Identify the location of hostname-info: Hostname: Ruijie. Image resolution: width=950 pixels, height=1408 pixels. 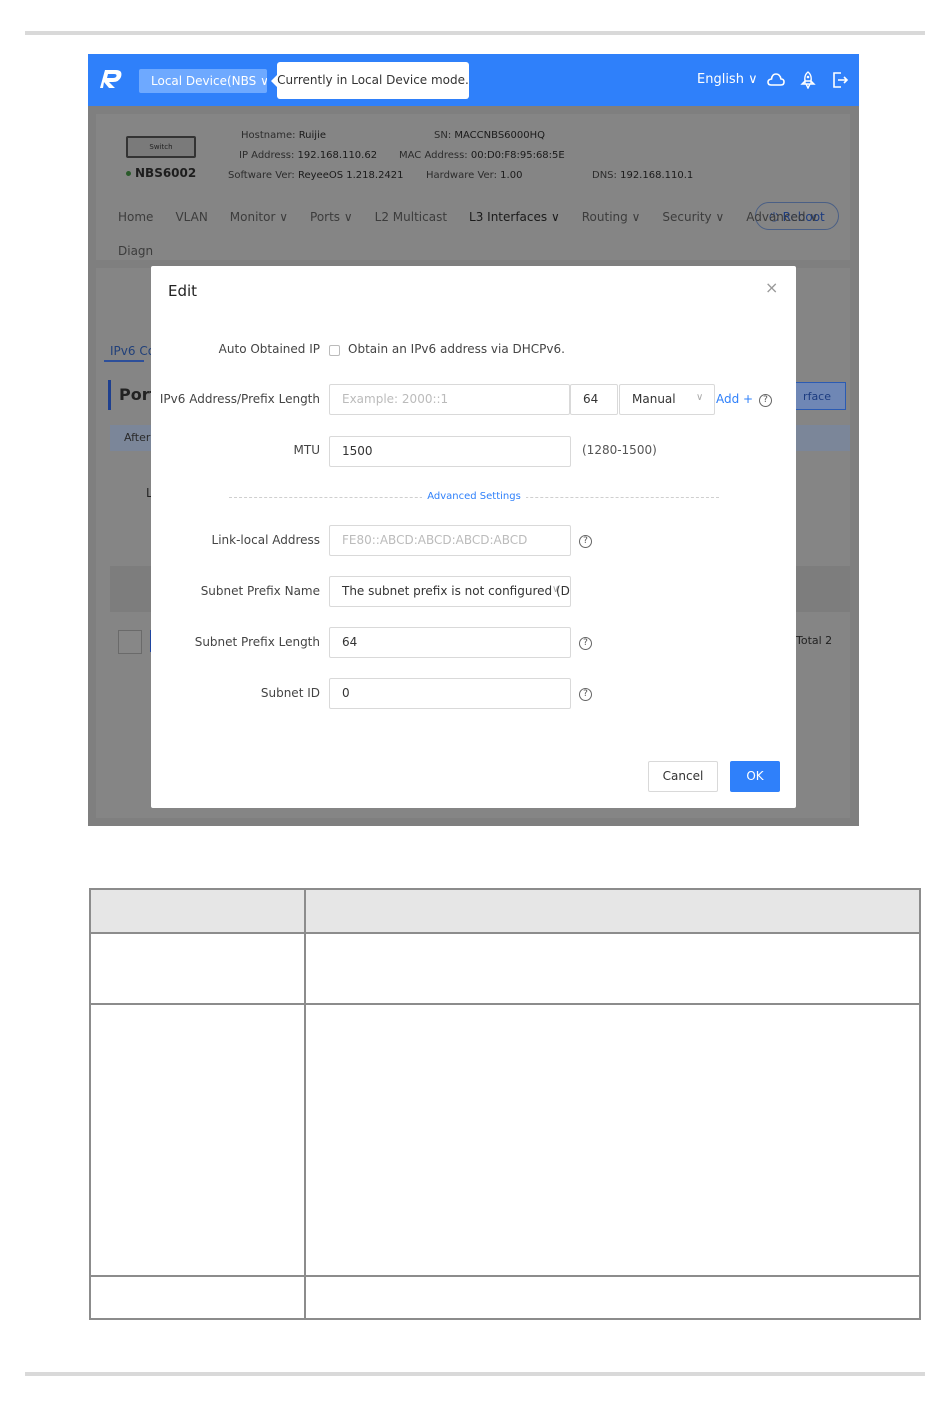
(284, 135).